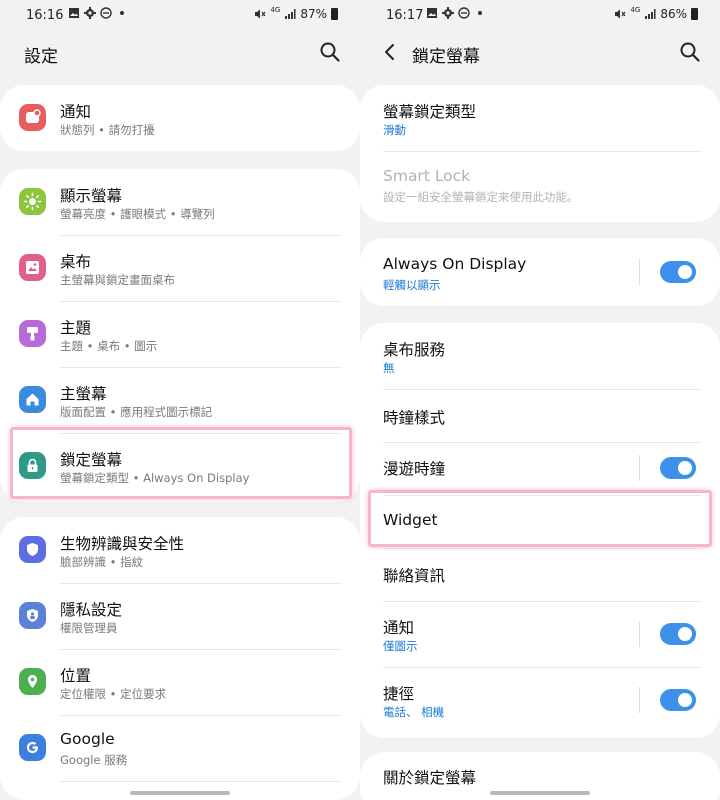 The height and width of the screenshot is (800, 720). What do you see at coordinates (32, 399) in the screenshot?
I see `home-icon` at bounding box center [32, 399].